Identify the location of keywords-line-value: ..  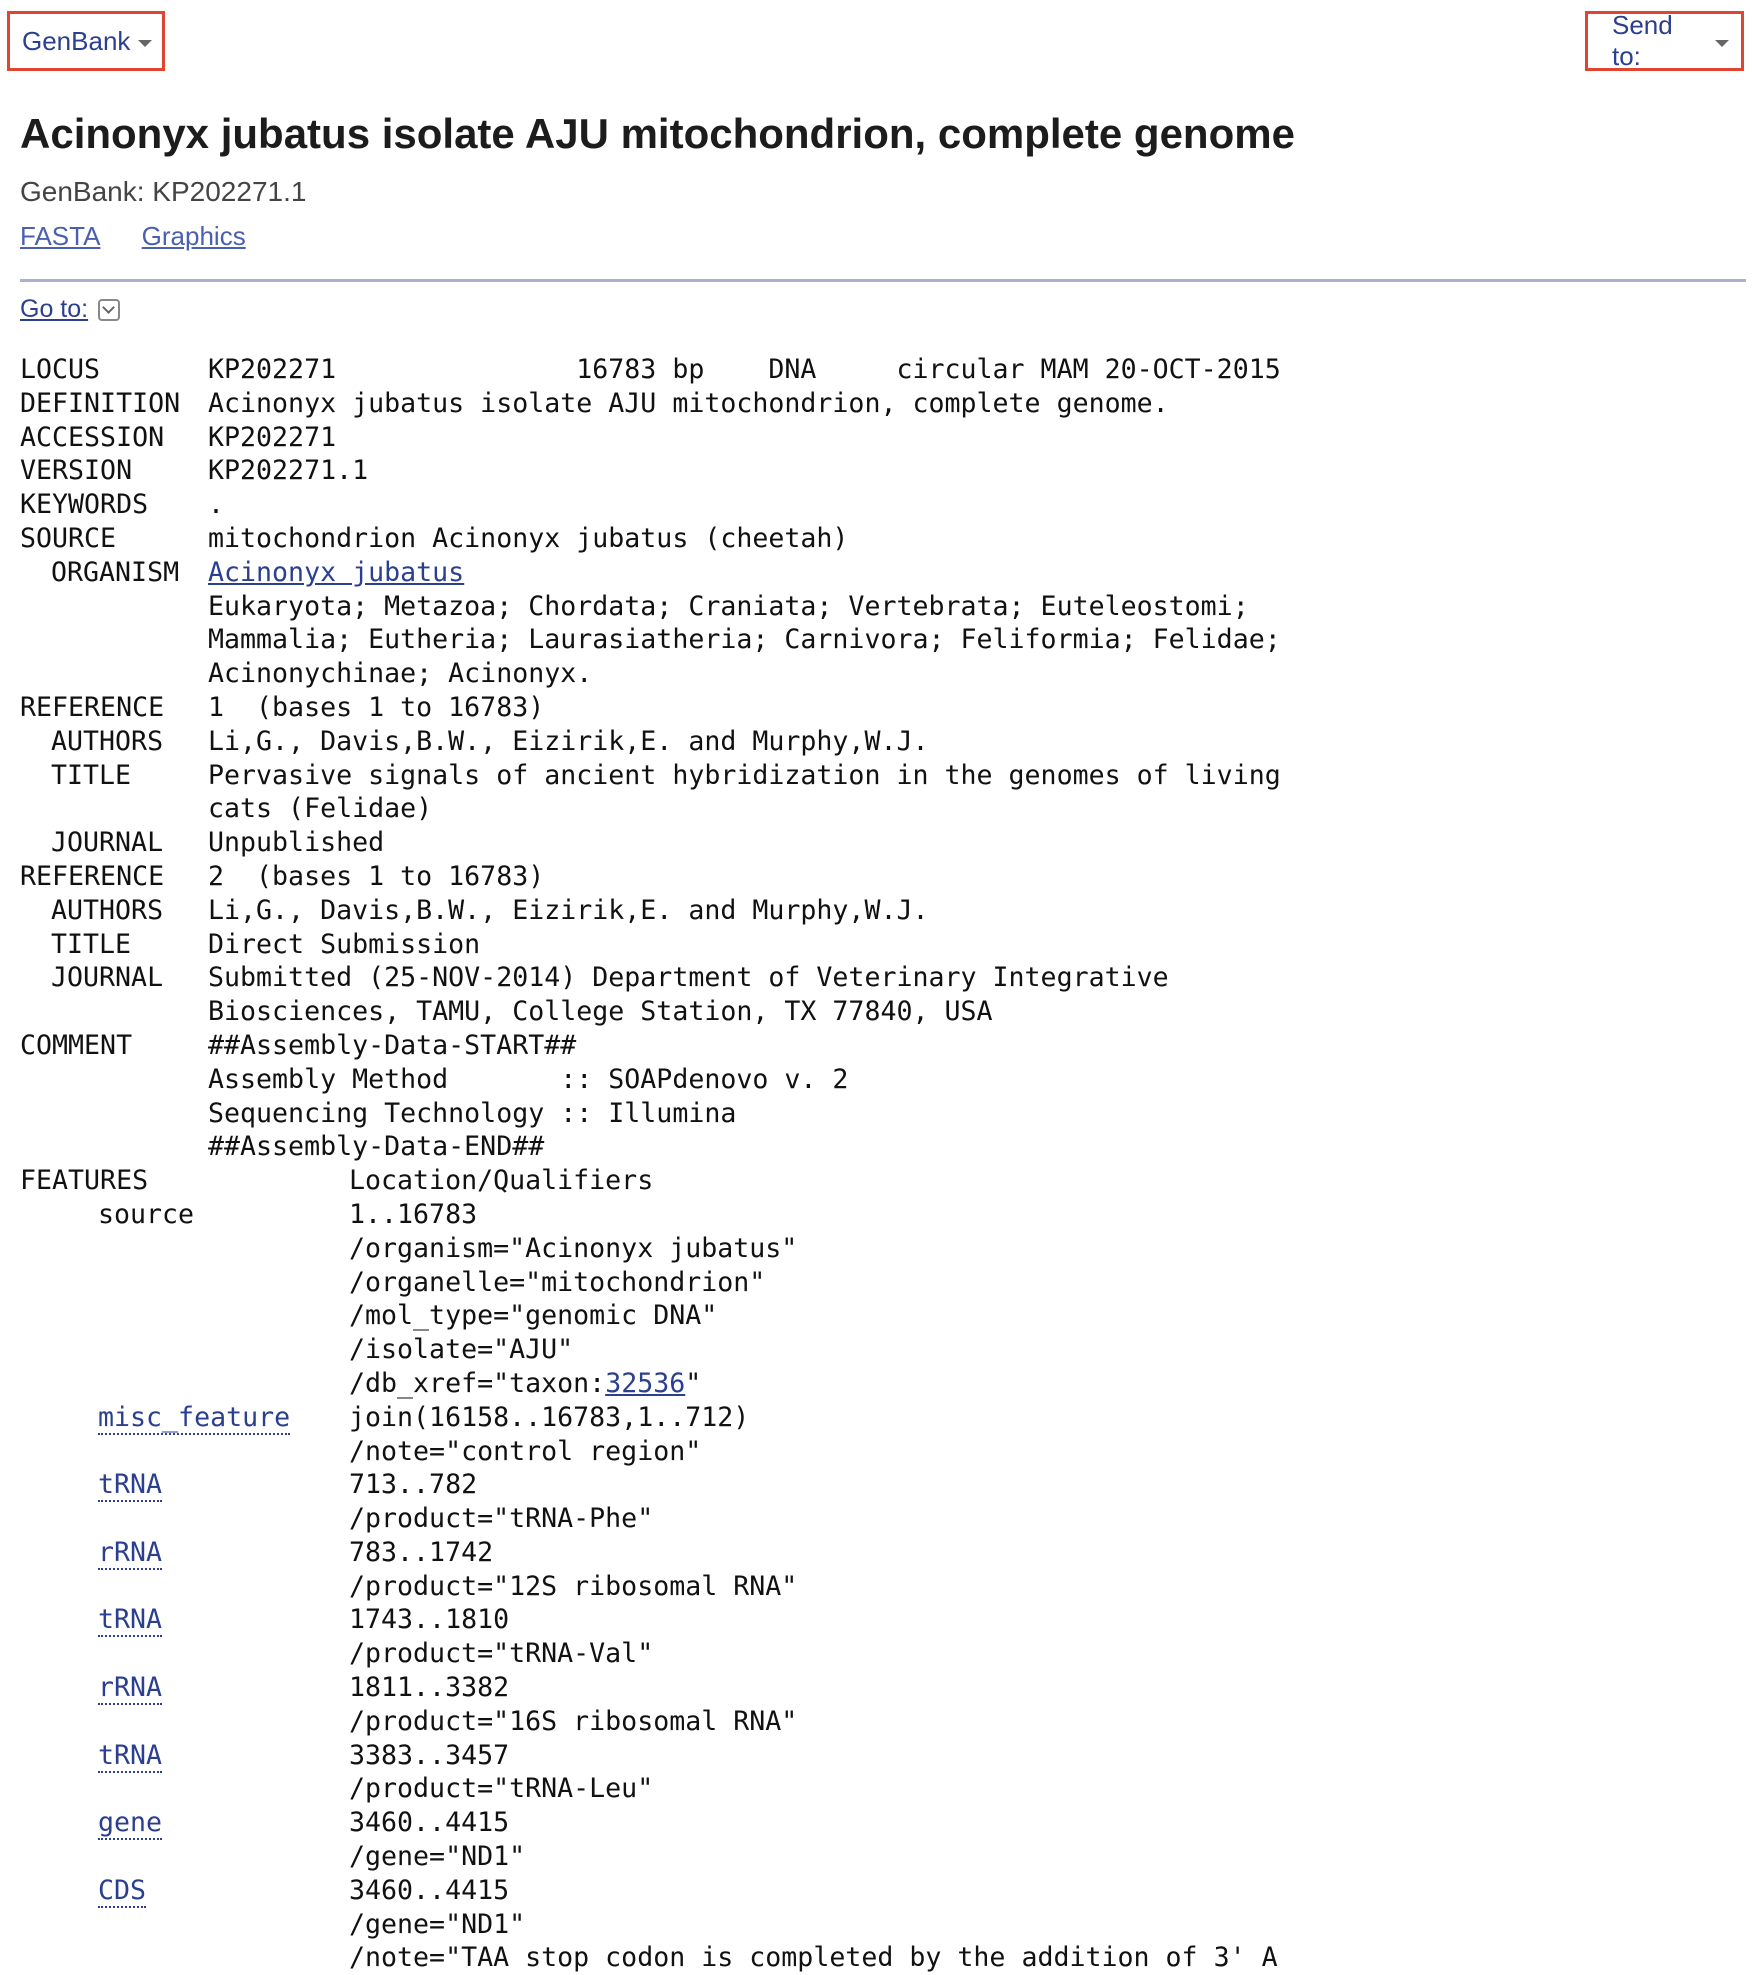
(216, 505).